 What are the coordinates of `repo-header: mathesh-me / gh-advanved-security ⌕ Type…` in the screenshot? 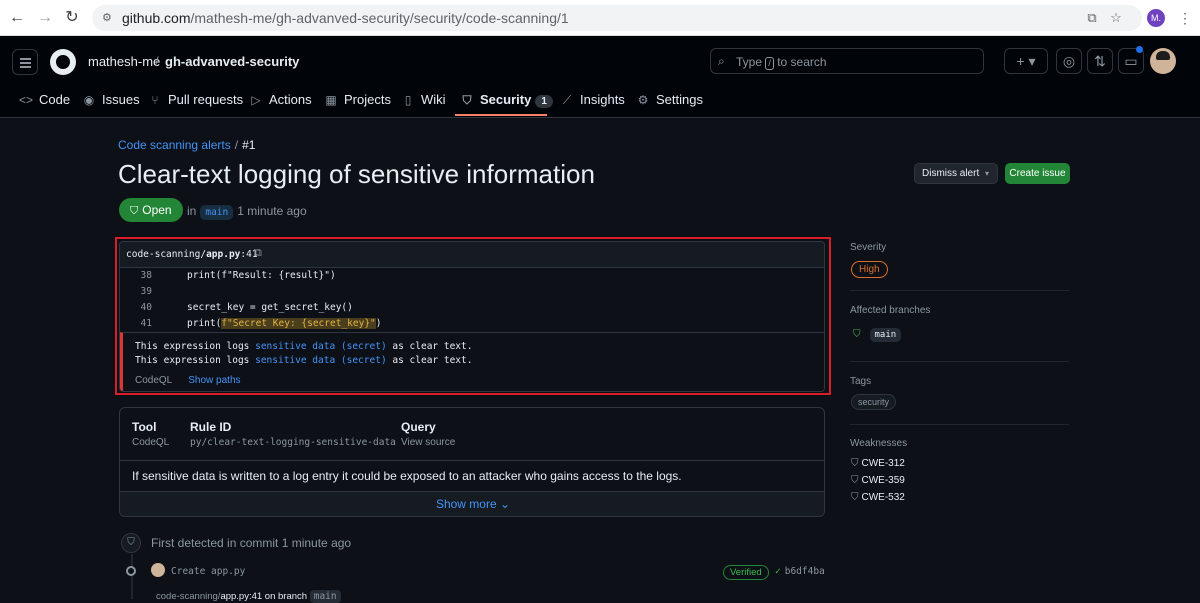 It's located at (600, 77).